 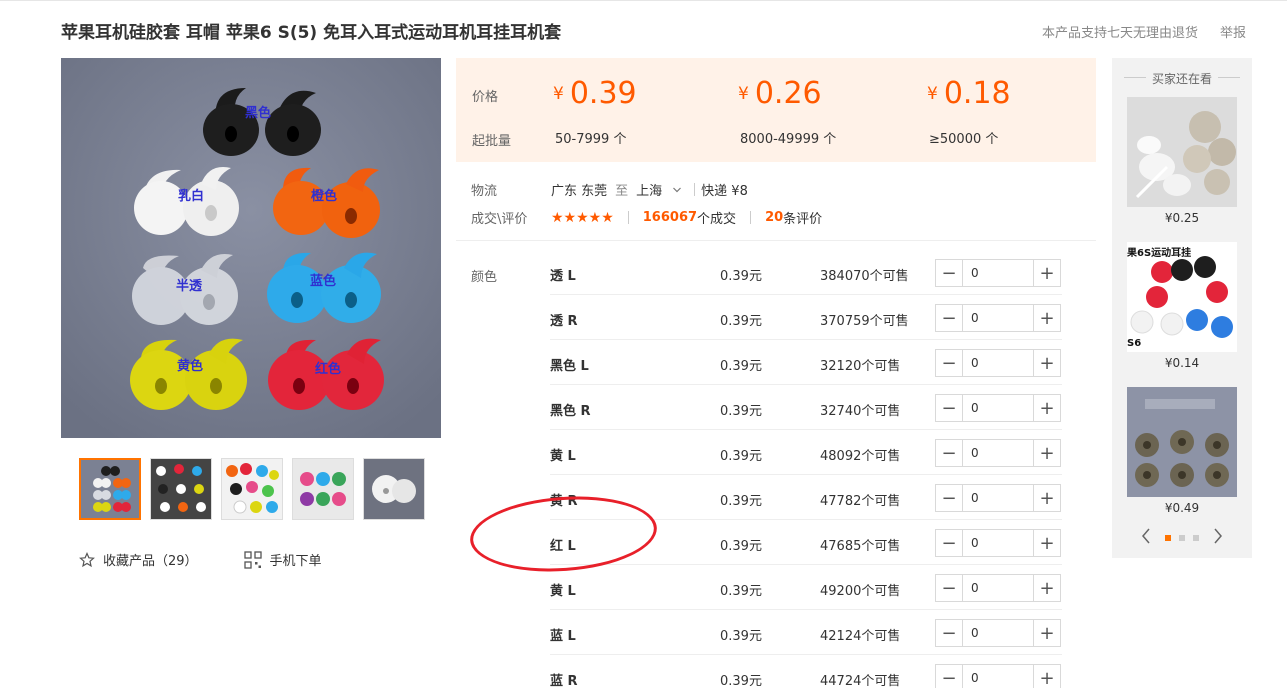 I want to click on also-viewed-item: 果6S运动耳挂 S6 ¥0.14, so click(x=1182, y=306).